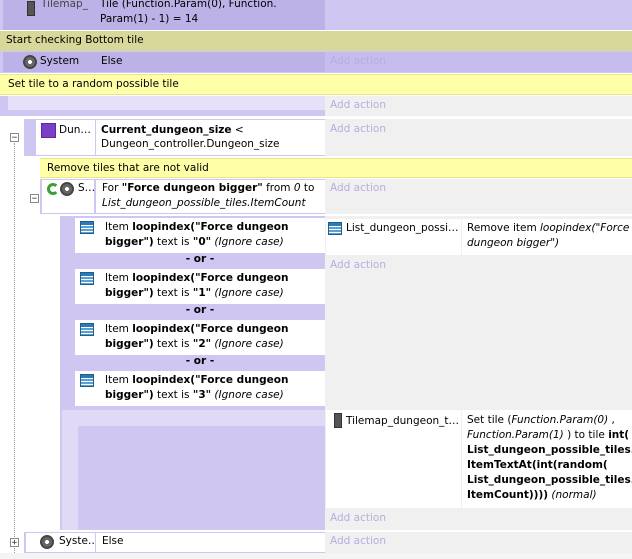 Image resolution: width=632 pixels, height=559 pixels. I want to click on top-object-cell: Tilemap_, so click(49, 15).